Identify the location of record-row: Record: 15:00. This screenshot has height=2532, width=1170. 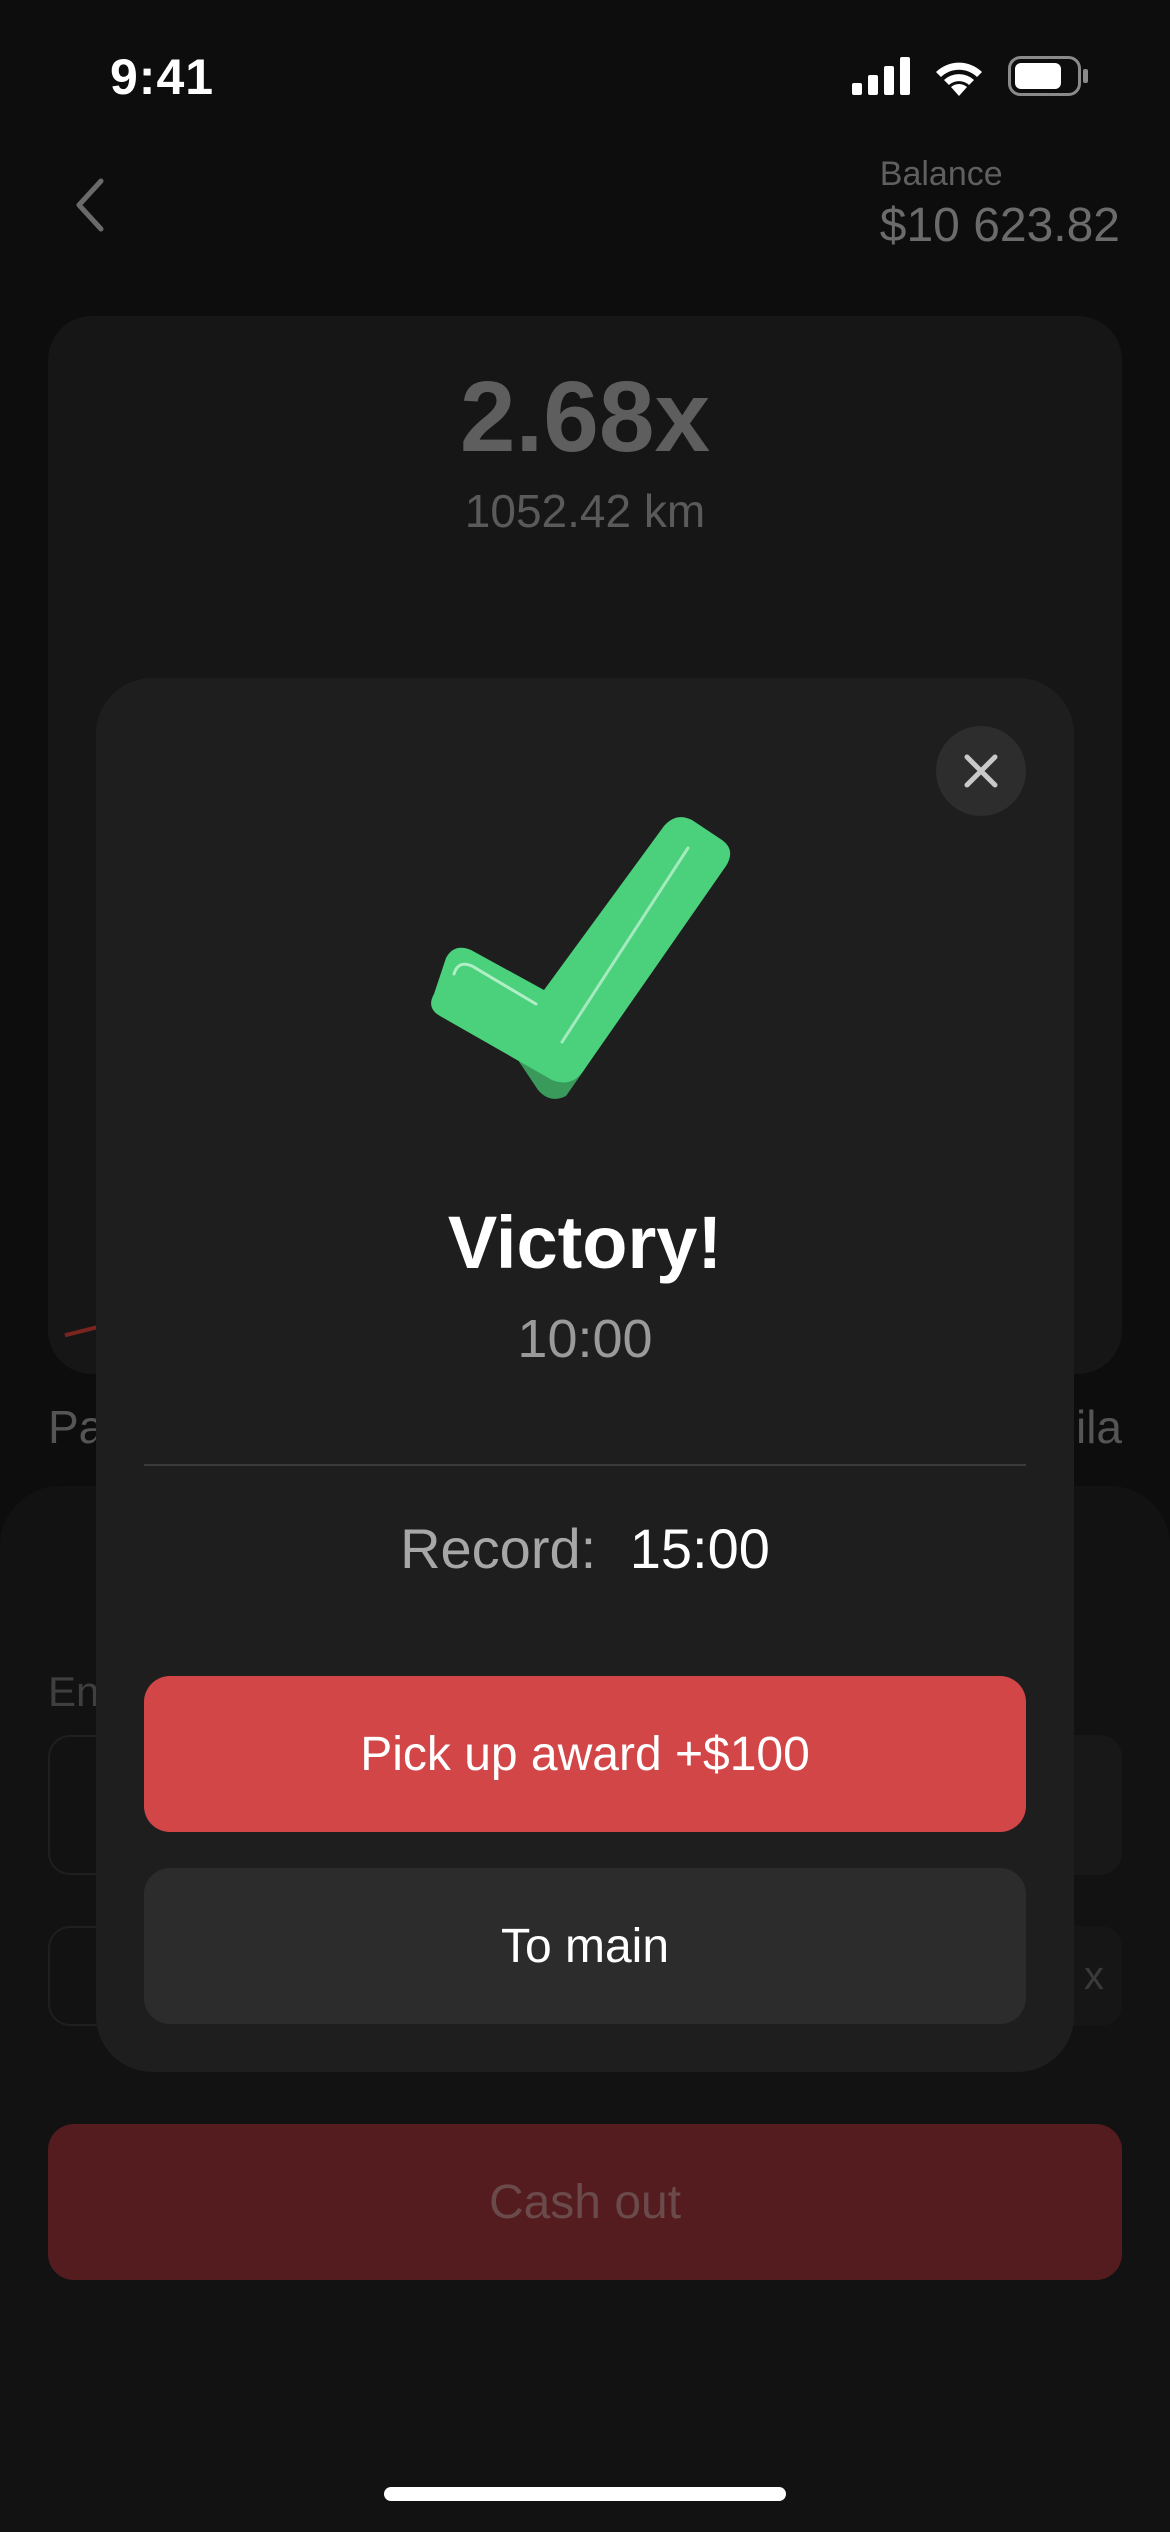
(585, 1548).